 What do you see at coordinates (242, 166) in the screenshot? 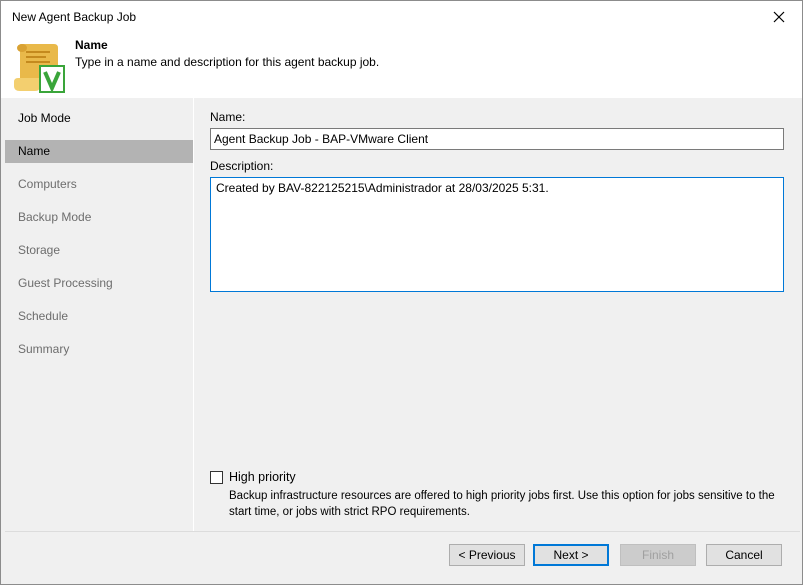
I see `description-label: Description:` at bounding box center [242, 166].